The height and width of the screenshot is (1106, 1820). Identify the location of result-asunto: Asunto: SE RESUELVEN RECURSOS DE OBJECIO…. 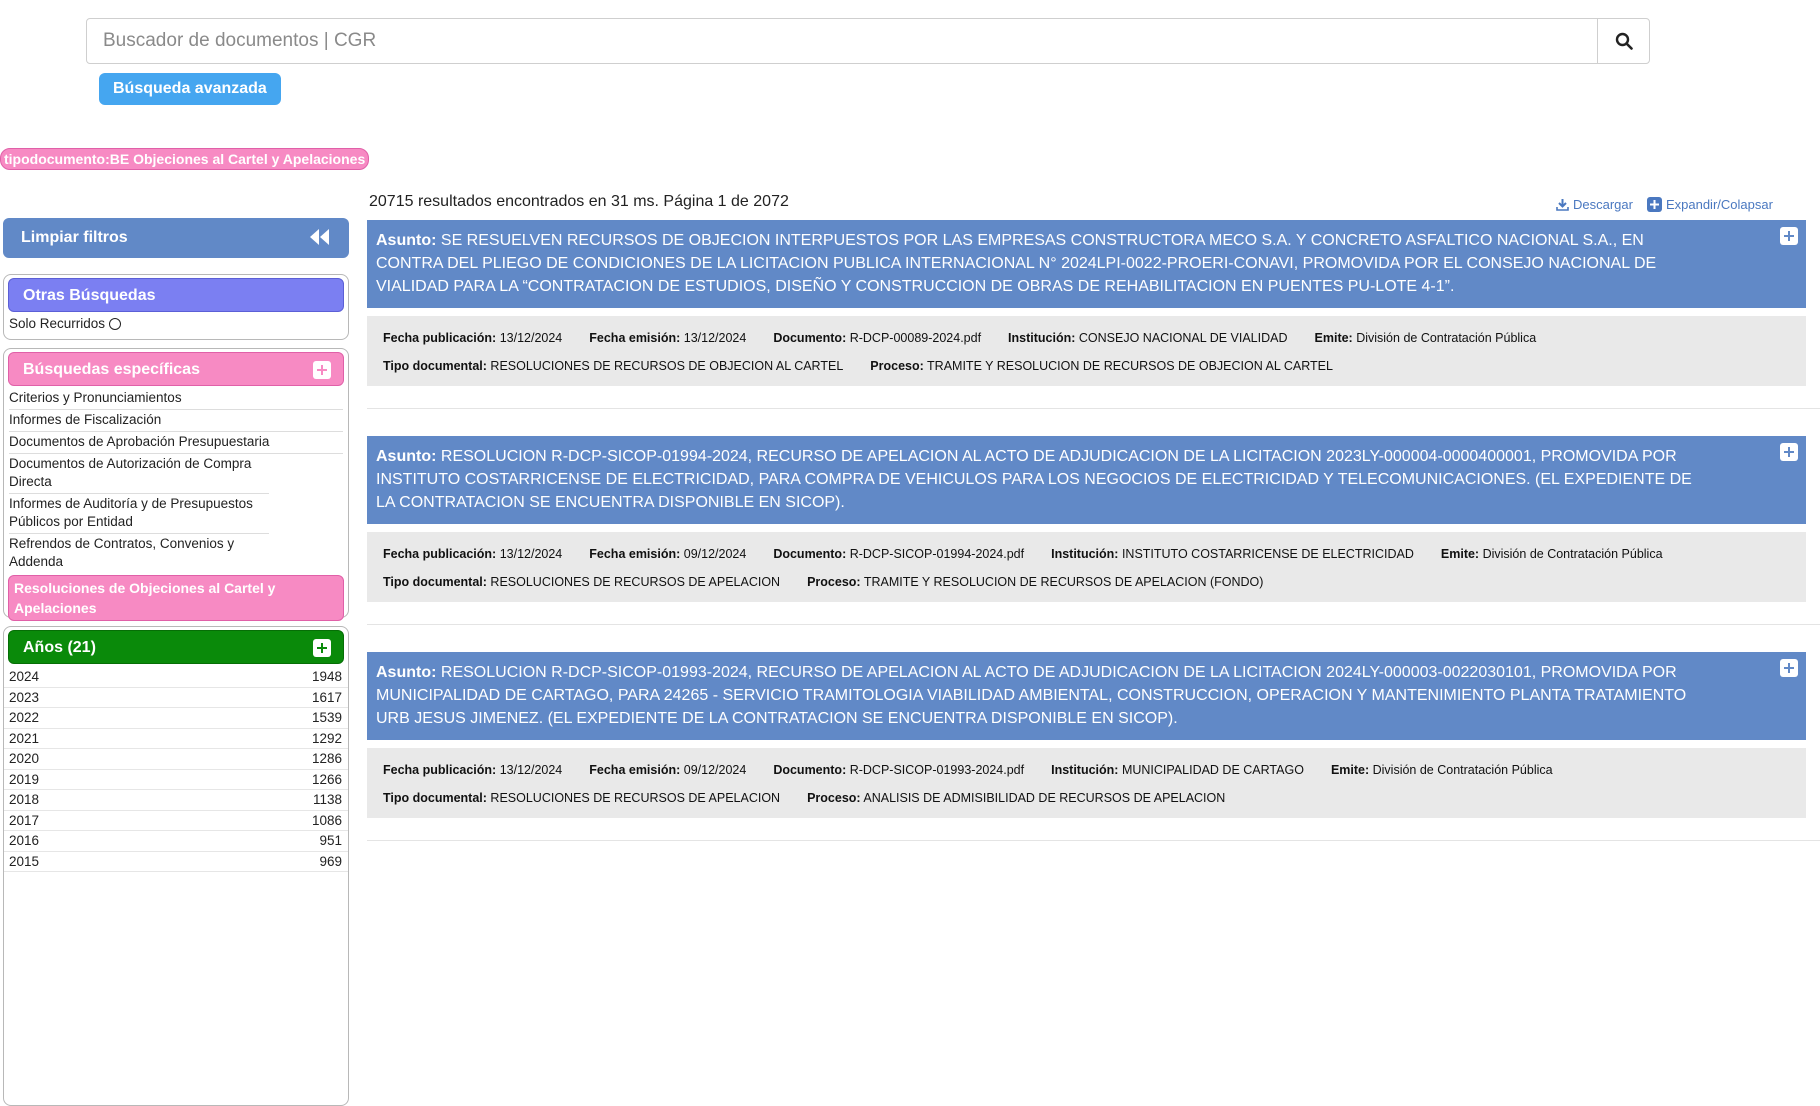
(1086, 264).